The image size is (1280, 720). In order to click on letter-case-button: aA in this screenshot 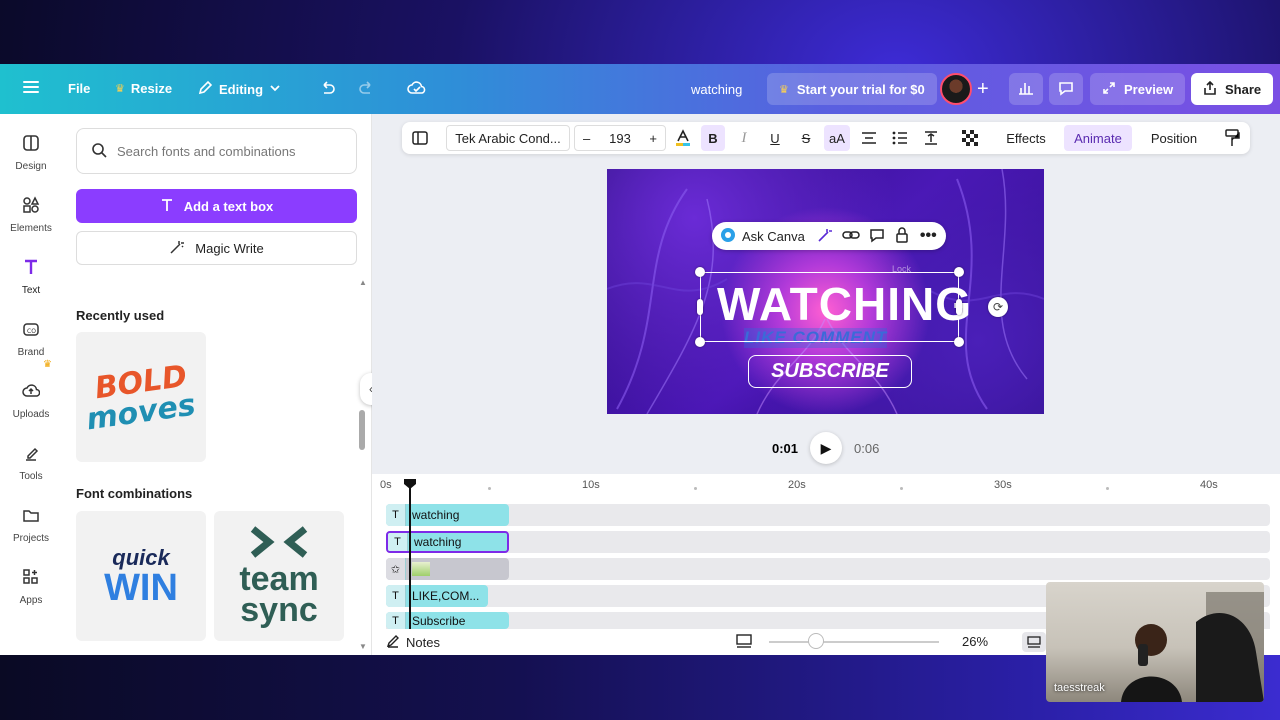, I will do `click(837, 138)`.